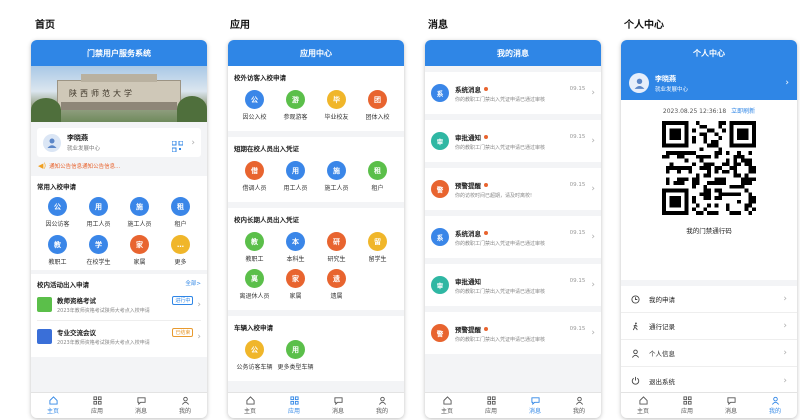 Image resolution: width=800 pixels, height=420 pixels. I want to click on common-item: 用用工人员, so click(98, 212).